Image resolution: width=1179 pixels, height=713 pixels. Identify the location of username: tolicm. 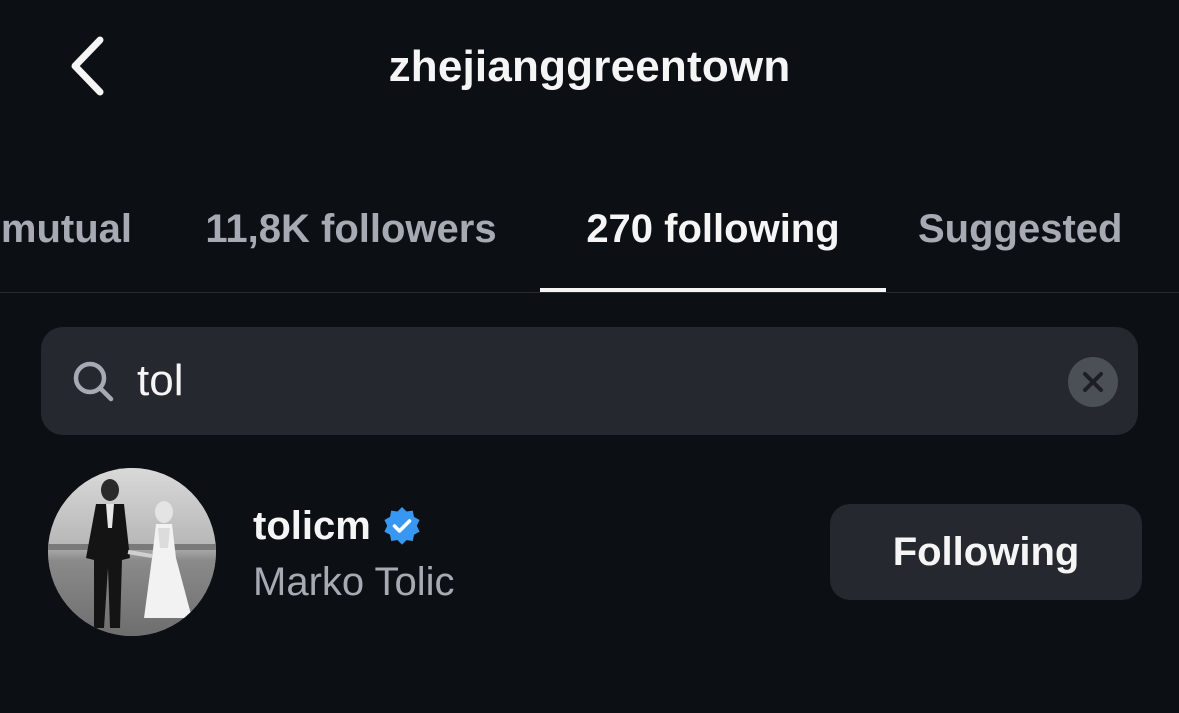
(312, 526).